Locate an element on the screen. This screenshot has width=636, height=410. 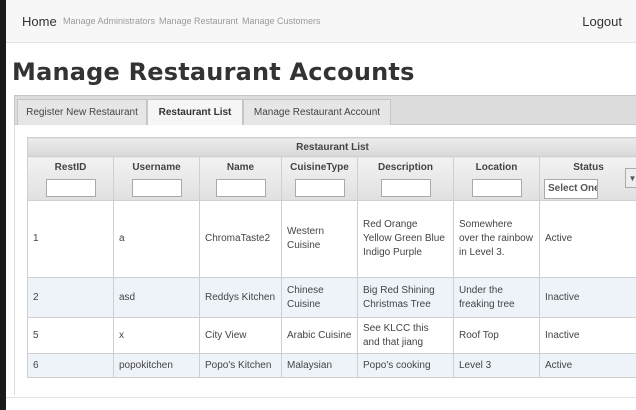
column-header-description: Description is located at coordinates (405, 178).